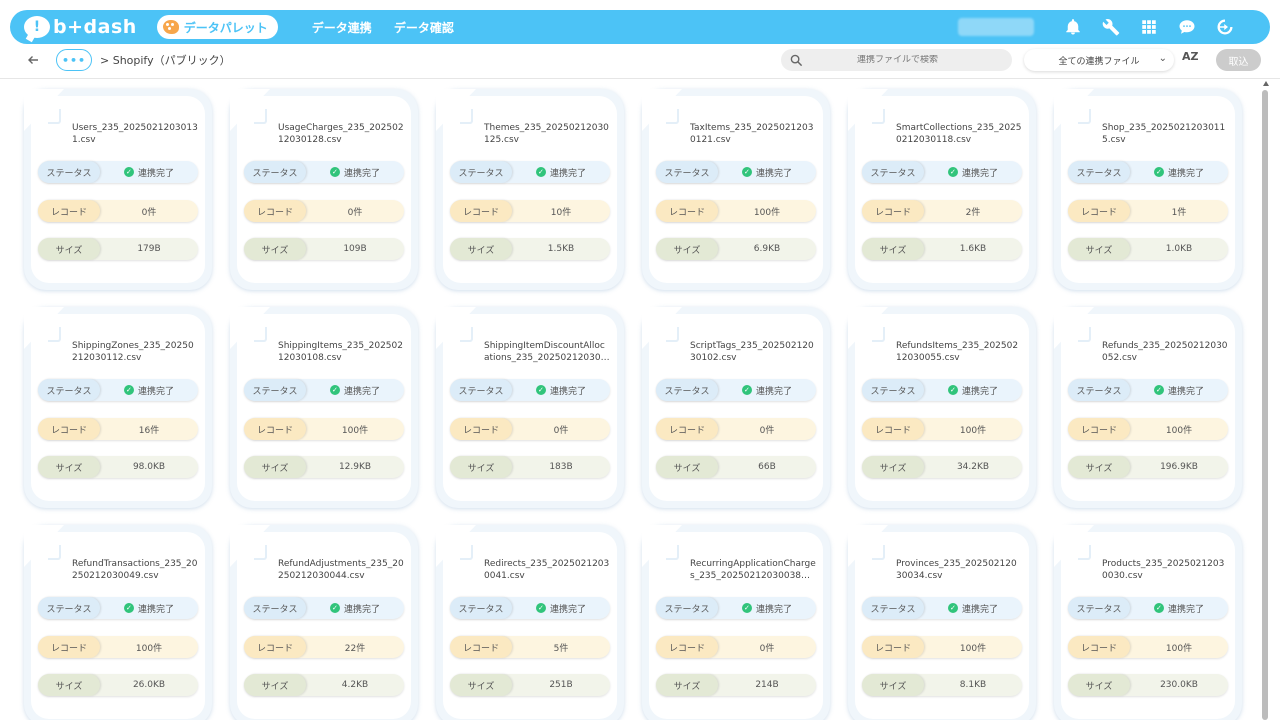  What do you see at coordinates (149, 685) in the screenshot?
I see `size-value: 26.0KB` at bounding box center [149, 685].